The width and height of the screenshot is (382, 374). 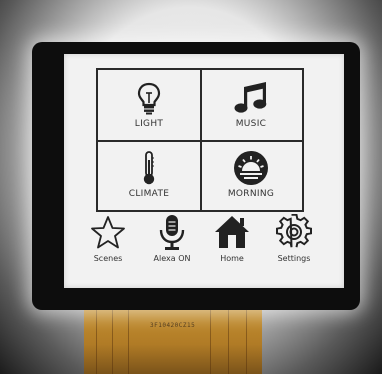 I want to click on alexa-button: Alexa ON, so click(x=172, y=243).